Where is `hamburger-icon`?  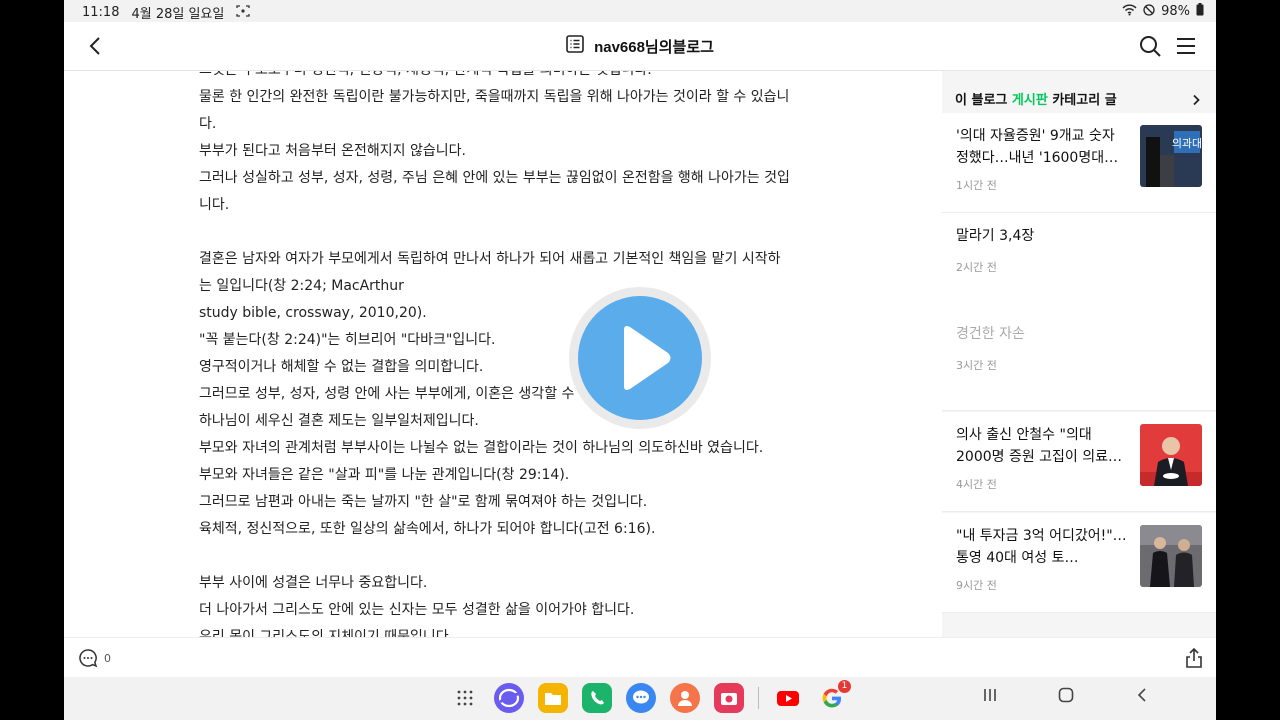 hamburger-icon is located at coordinates (1186, 46).